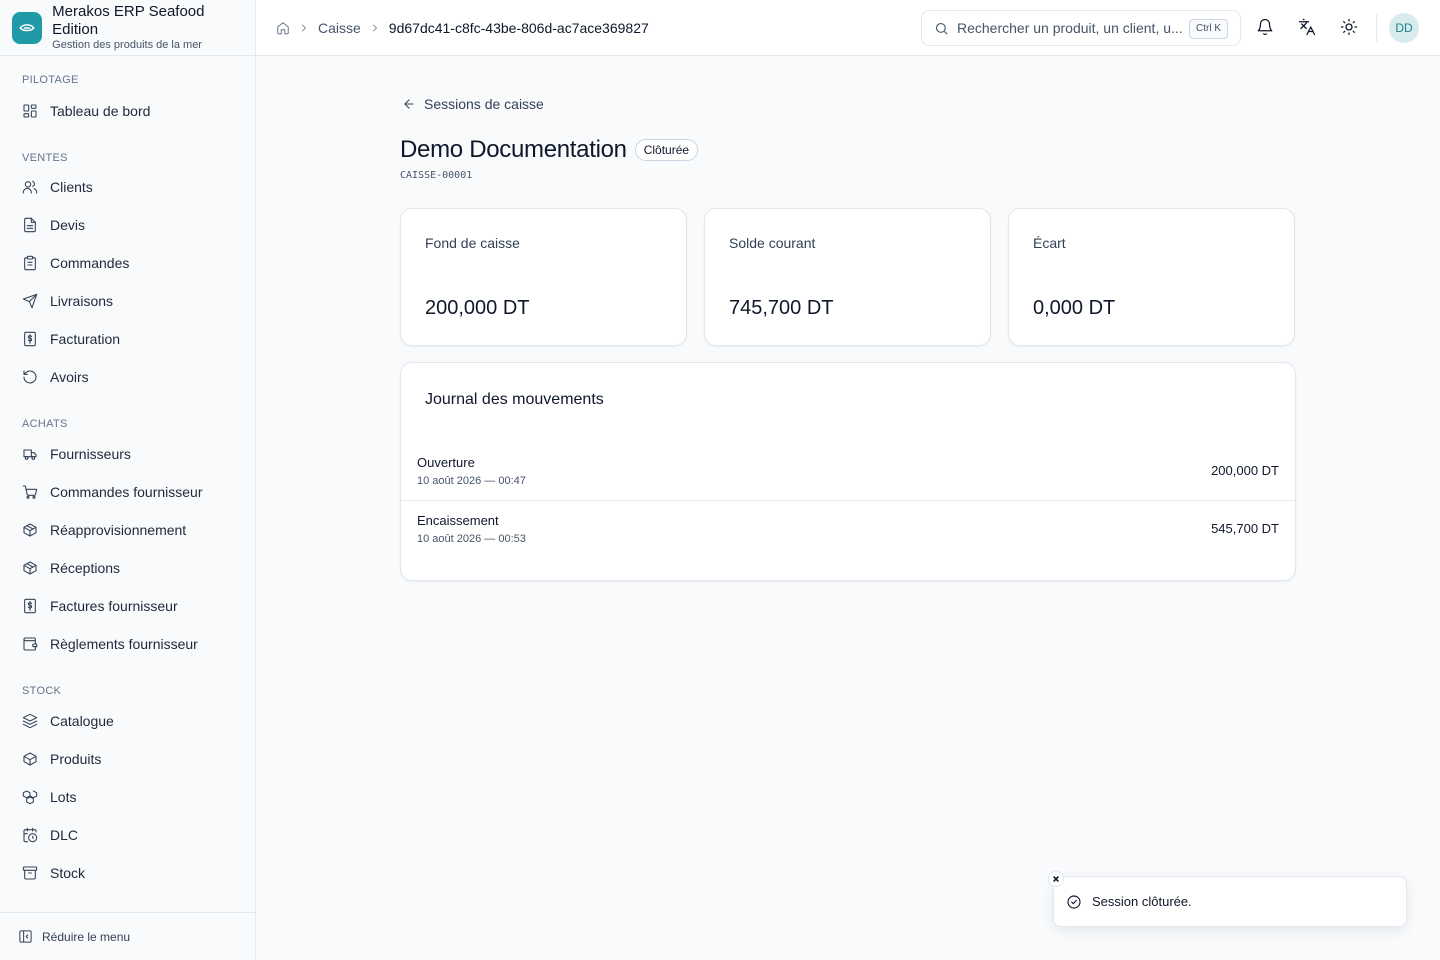 The height and width of the screenshot is (960, 1440). What do you see at coordinates (484, 104) in the screenshot?
I see `back-link-label: Sessions de caisse` at bounding box center [484, 104].